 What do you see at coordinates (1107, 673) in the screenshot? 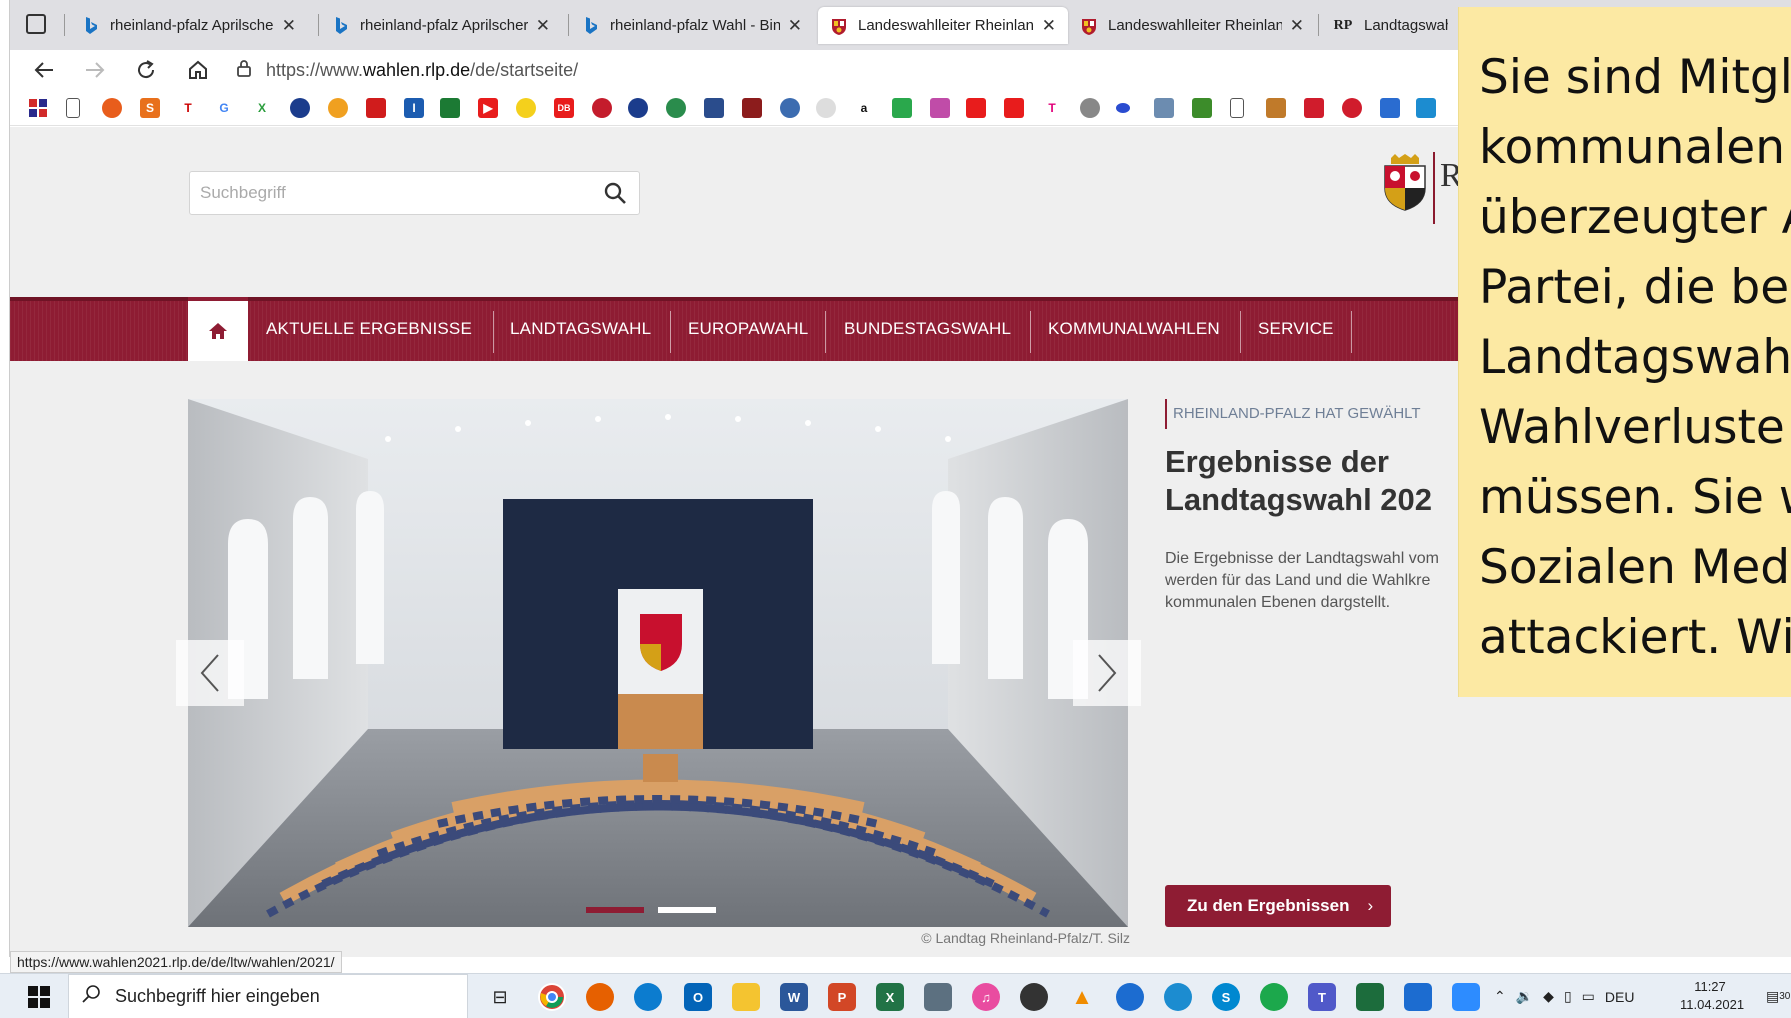
I see `slider-next-button` at bounding box center [1107, 673].